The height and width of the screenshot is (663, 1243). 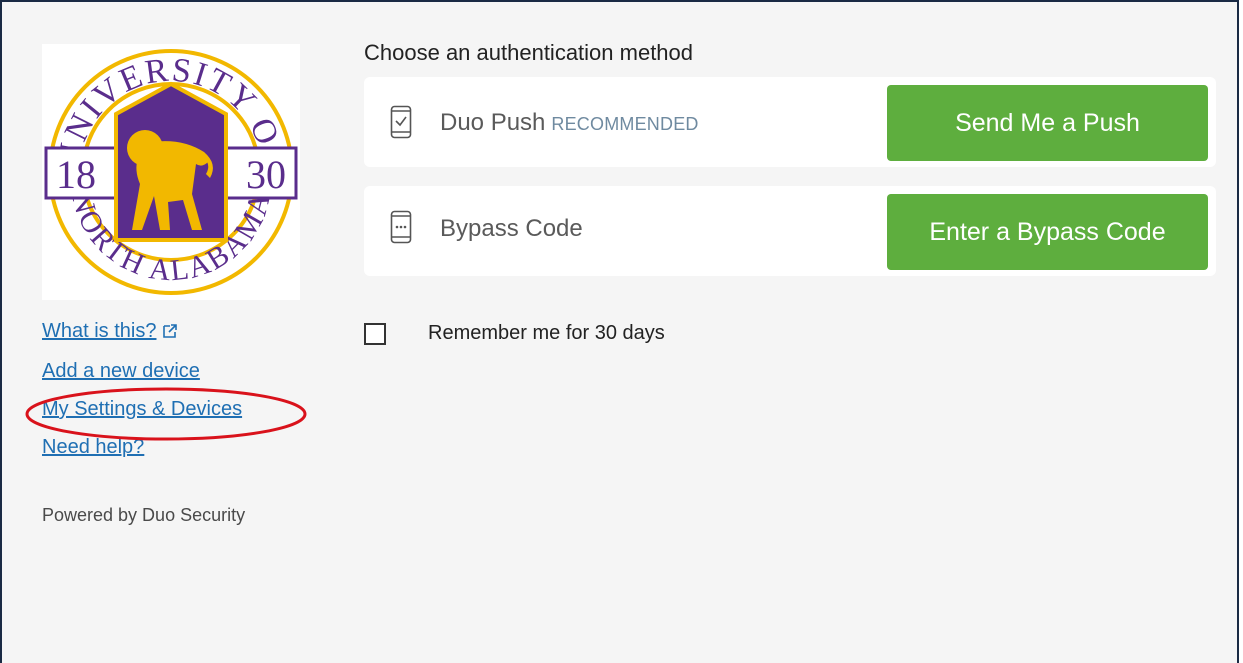 What do you see at coordinates (401, 124) in the screenshot?
I see `phone-check-icon` at bounding box center [401, 124].